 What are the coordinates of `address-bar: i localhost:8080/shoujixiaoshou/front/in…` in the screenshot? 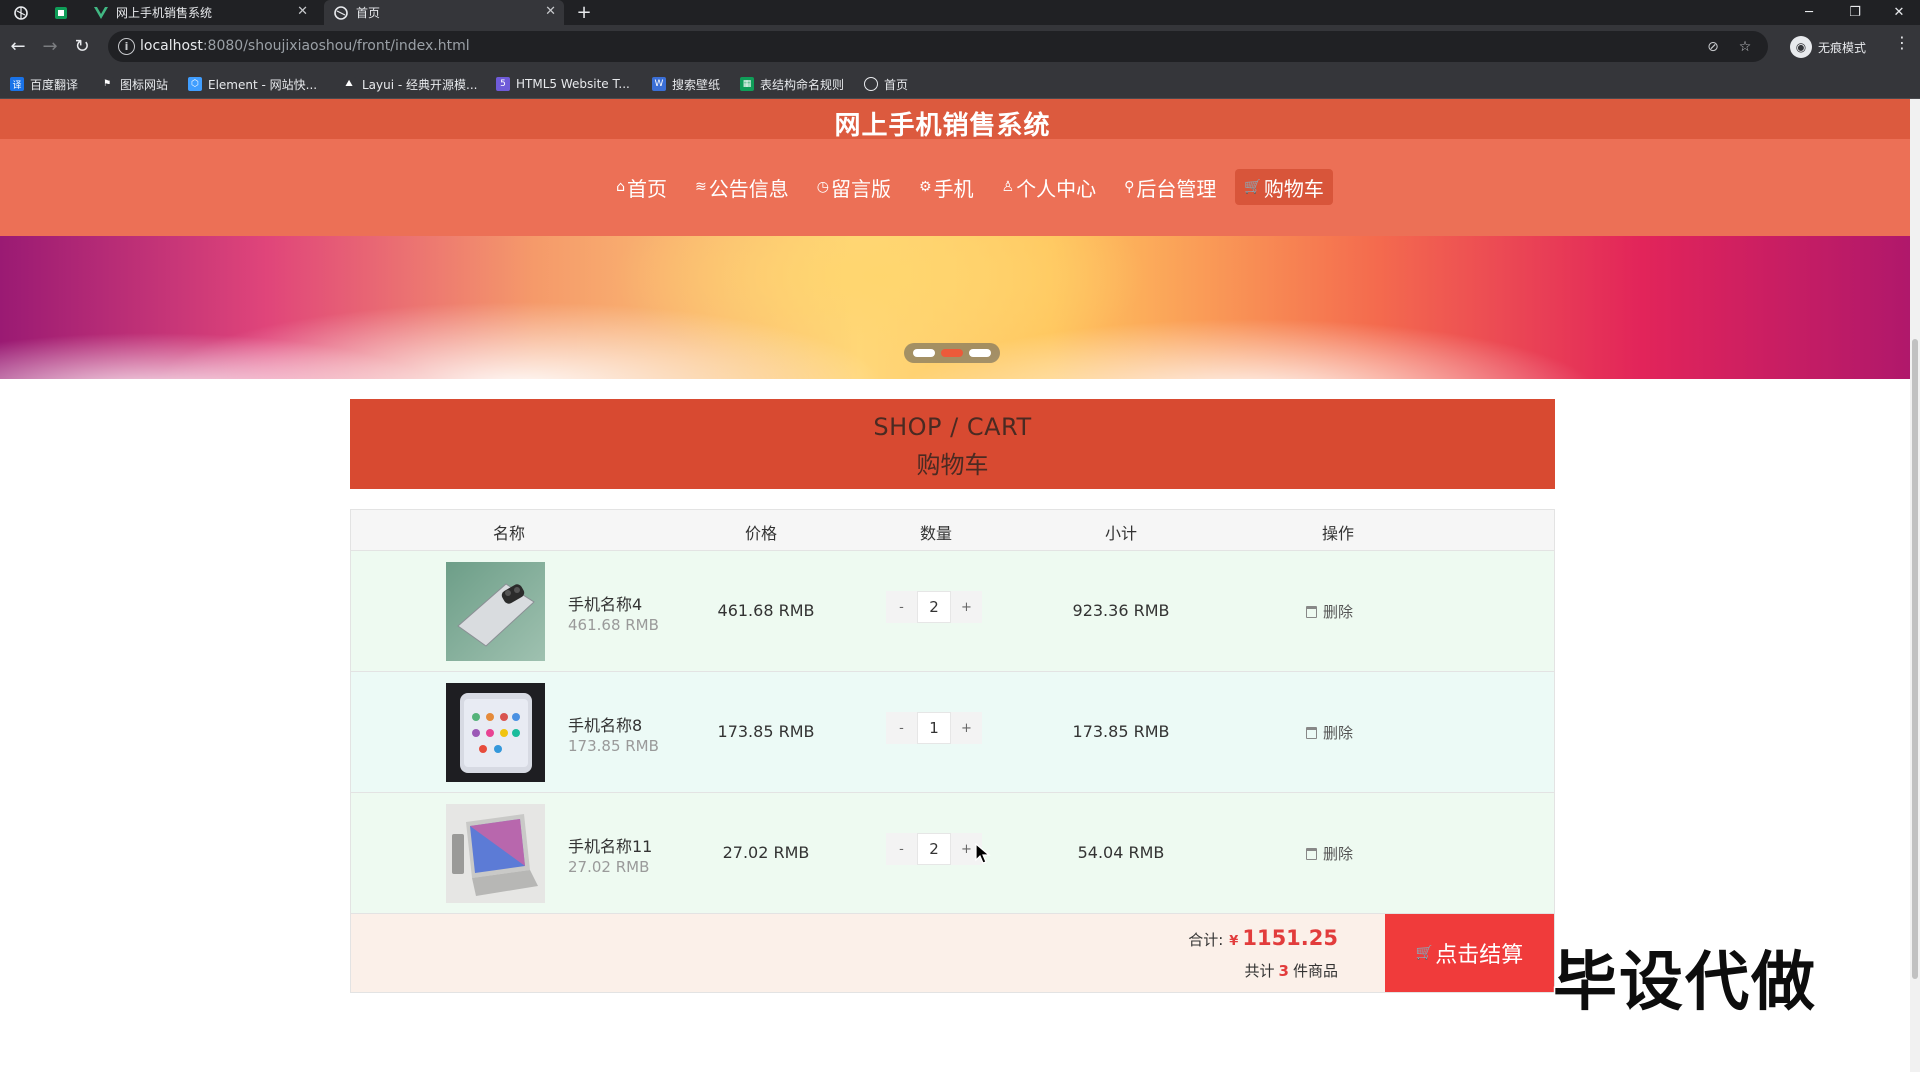 It's located at (938, 46).